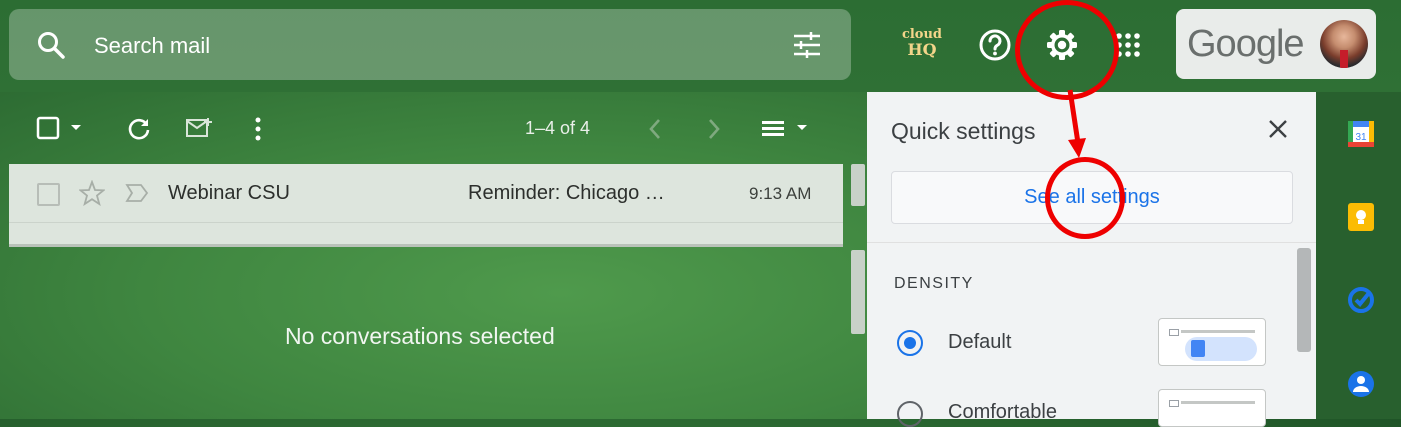  What do you see at coordinates (773, 129) in the screenshot?
I see `split-pane-icon` at bounding box center [773, 129].